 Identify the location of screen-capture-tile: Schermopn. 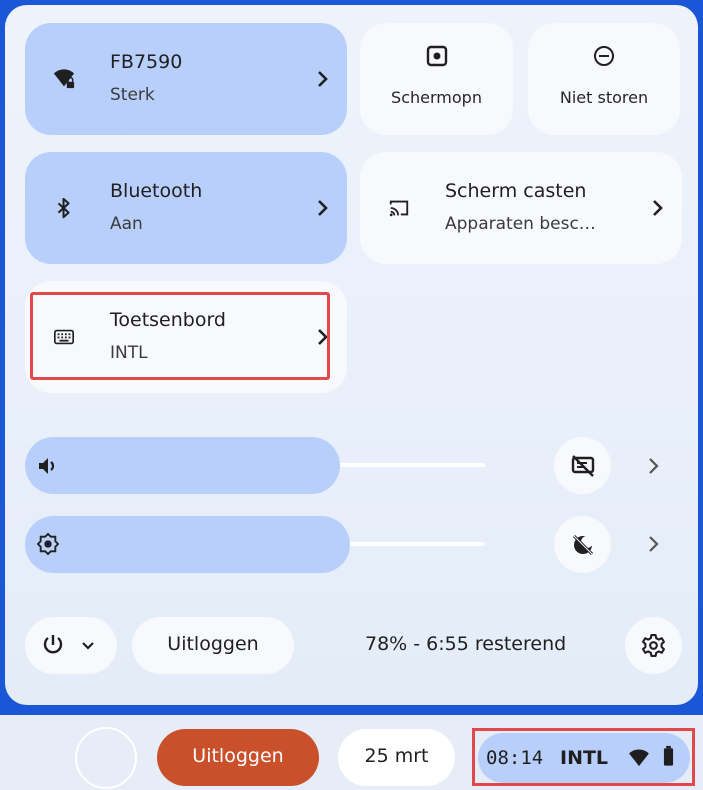
(436, 79).